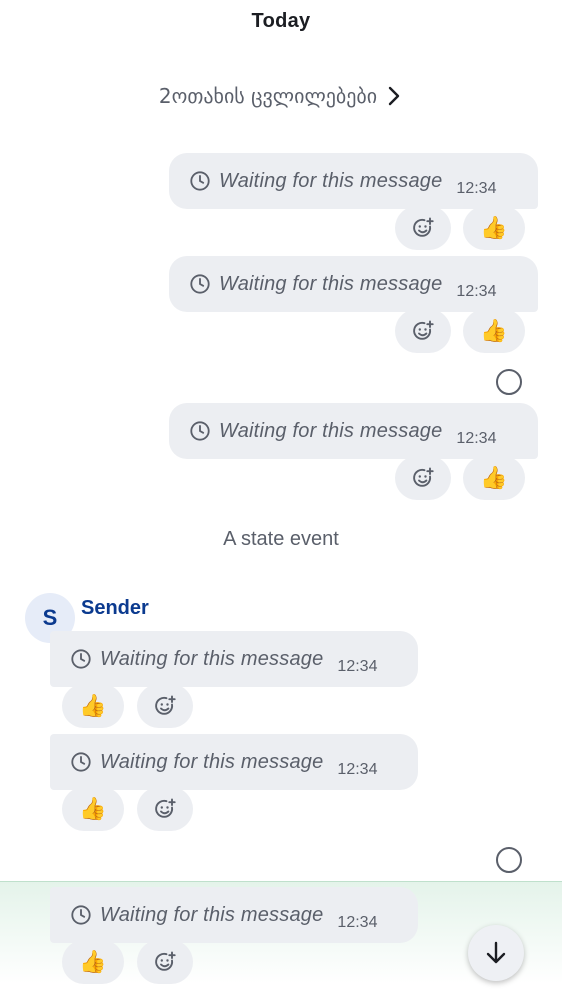  Describe the element at coordinates (394, 96) in the screenshot. I see `chevron-right-icon` at that location.